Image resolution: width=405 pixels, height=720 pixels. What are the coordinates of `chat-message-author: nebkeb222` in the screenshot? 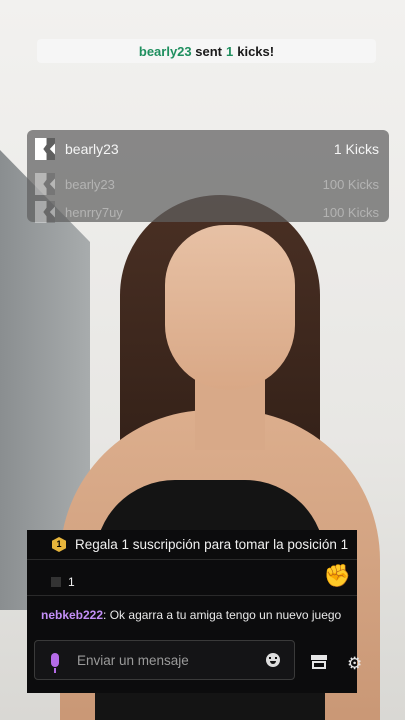 It's located at (72, 615).